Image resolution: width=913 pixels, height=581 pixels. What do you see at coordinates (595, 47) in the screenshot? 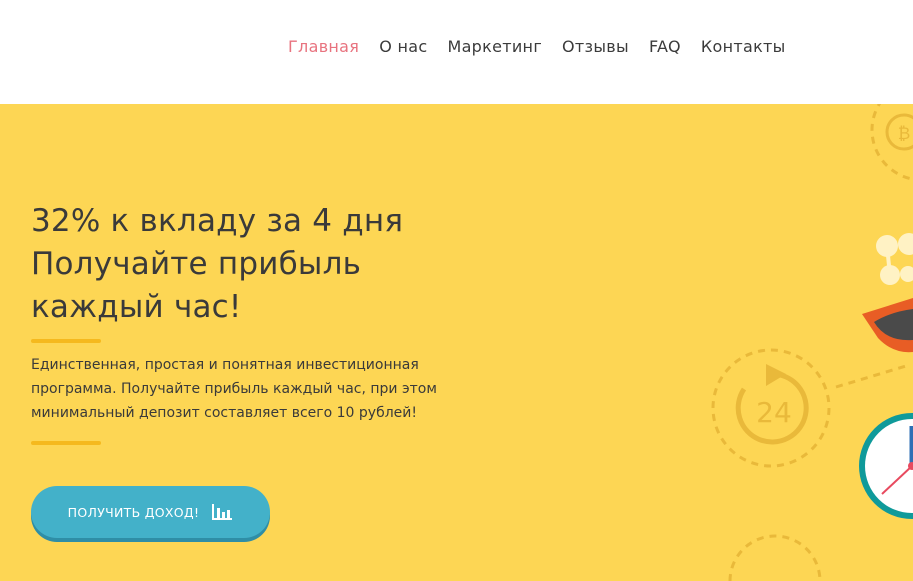
I see `nav-item-reviews: Отзывы` at bounding box center [595, 47].